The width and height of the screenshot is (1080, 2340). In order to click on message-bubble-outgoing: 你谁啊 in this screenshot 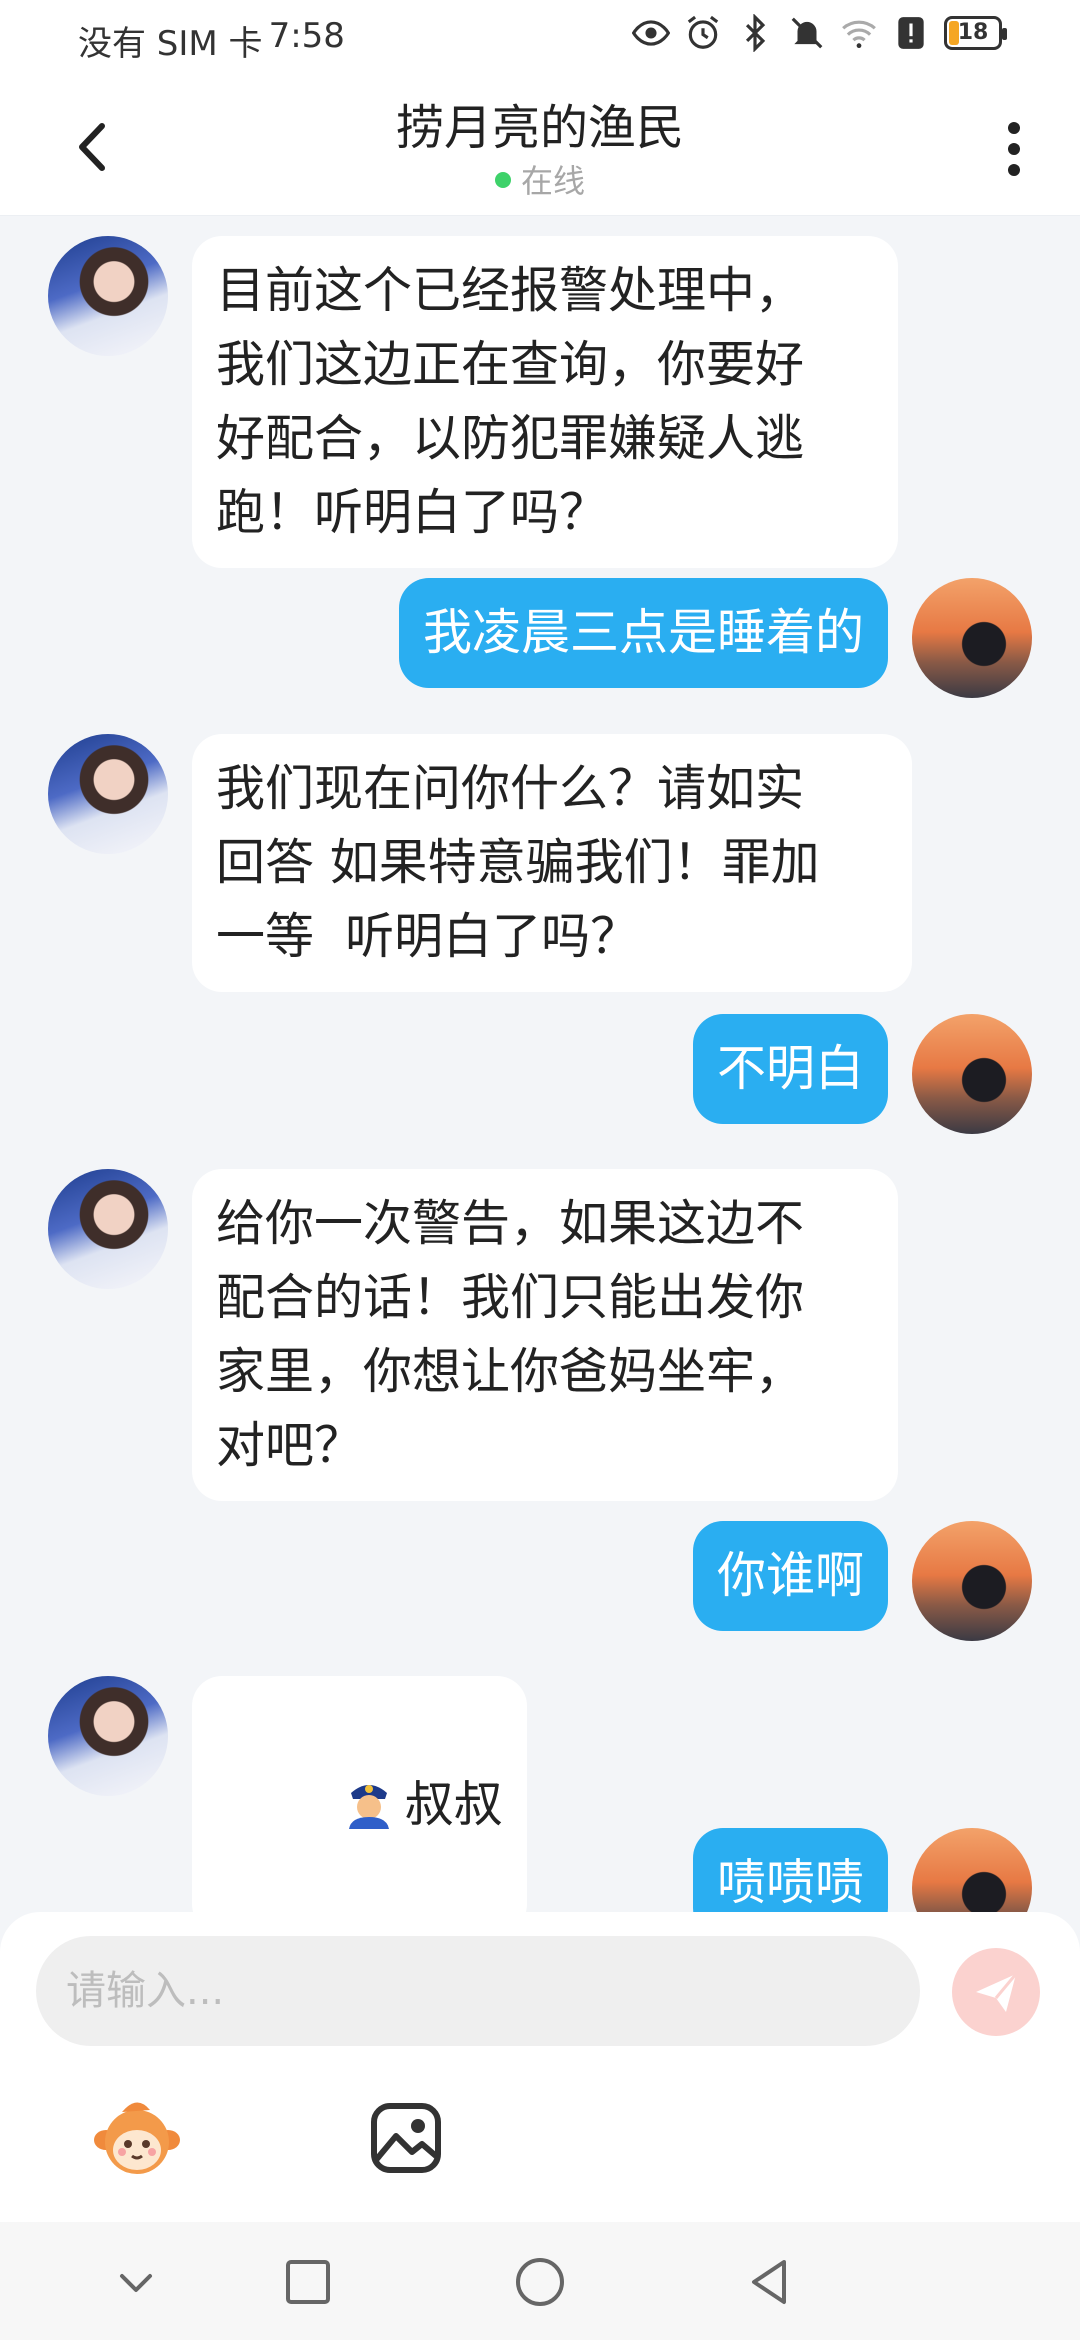, I will do `click(790, 1576)`.